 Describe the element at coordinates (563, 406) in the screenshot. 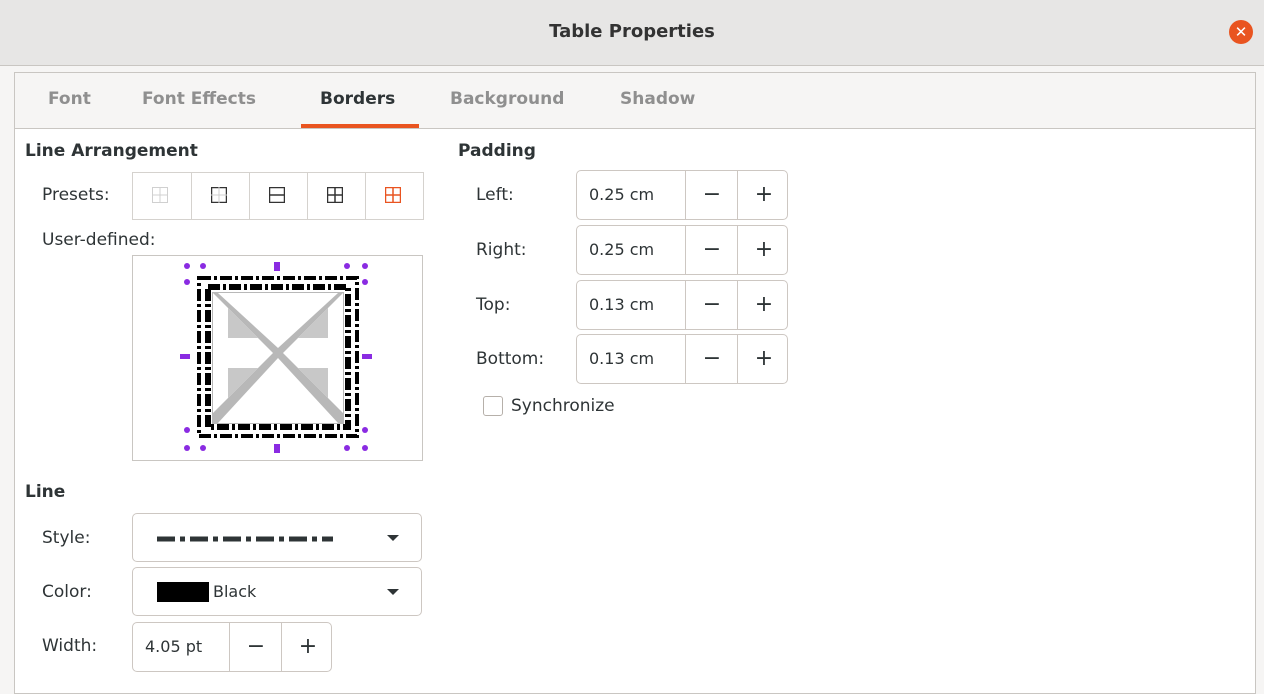

I see `synchronize-label: Synchronize` at that location.